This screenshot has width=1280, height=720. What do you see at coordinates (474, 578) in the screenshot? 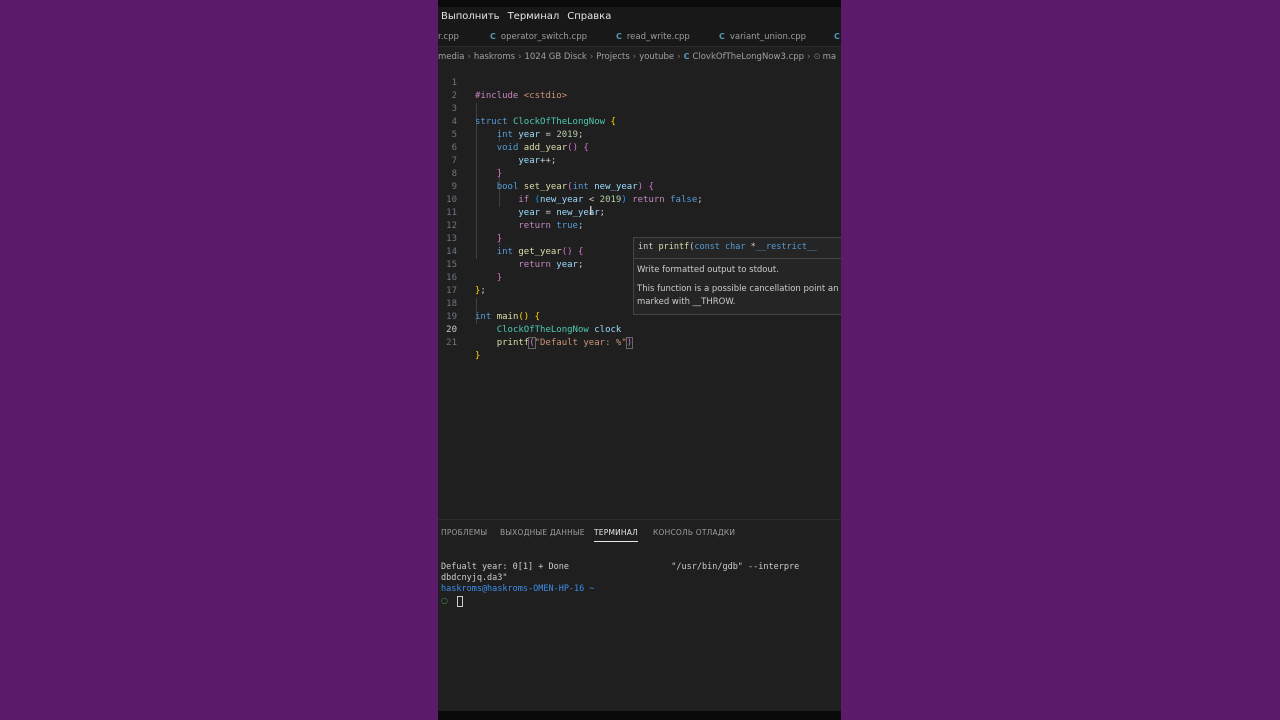
I see `terminal-output-line: dbdcnyjq.da3"` at bounding box center [474, 578].